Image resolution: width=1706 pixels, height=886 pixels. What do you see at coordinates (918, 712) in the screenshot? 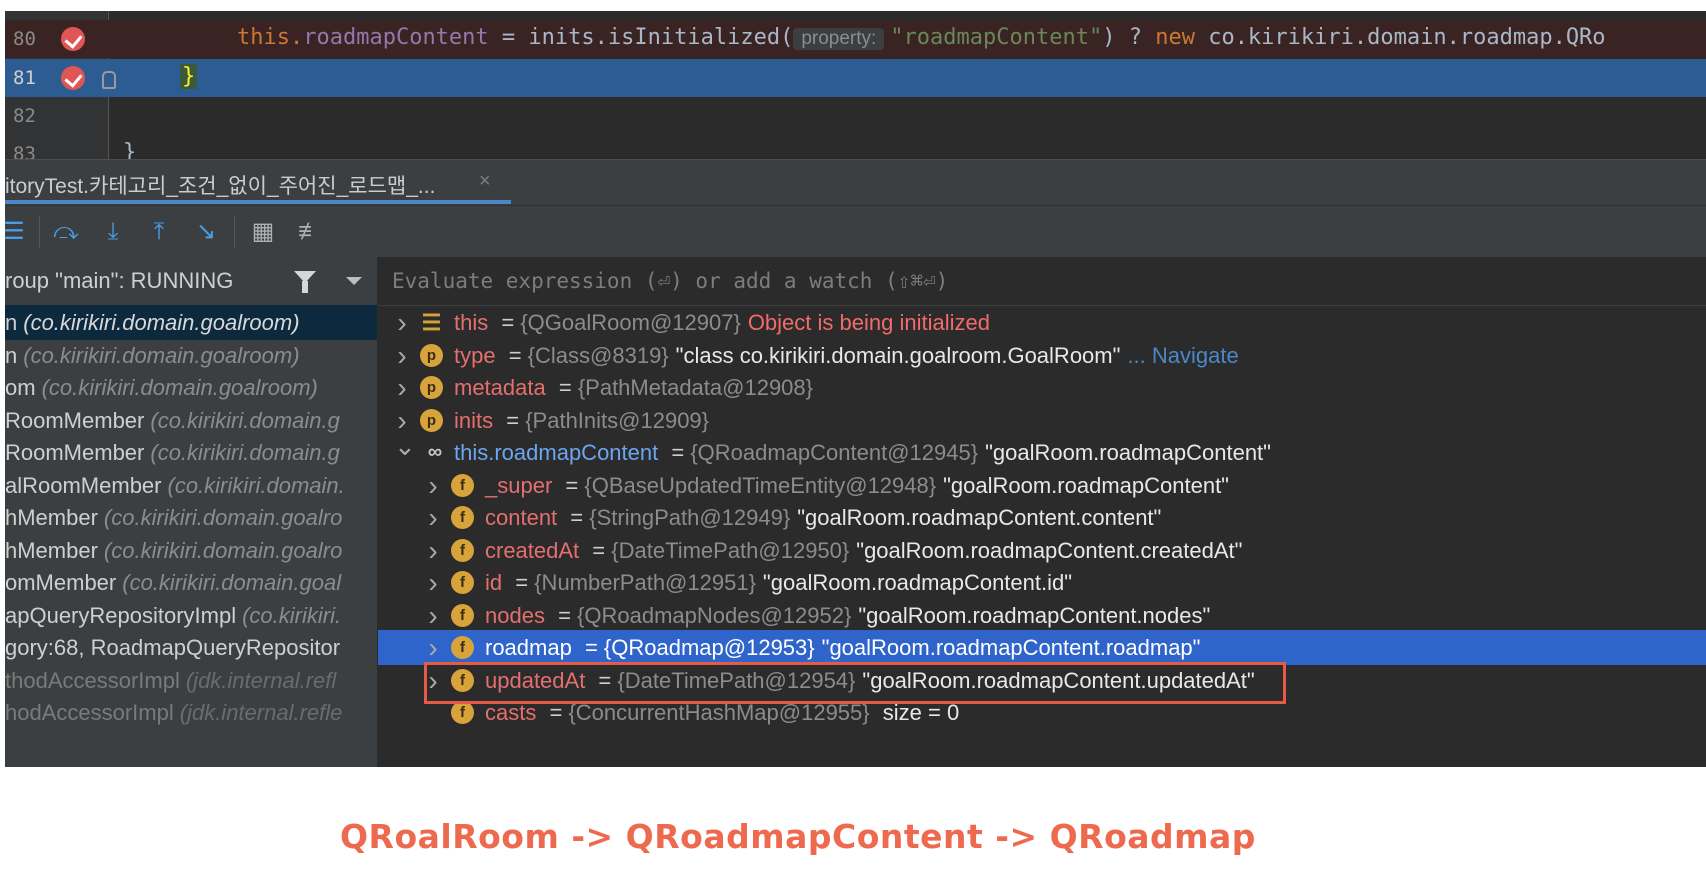
I see `variable-value: size = 0` at bounding box center [918, 712].